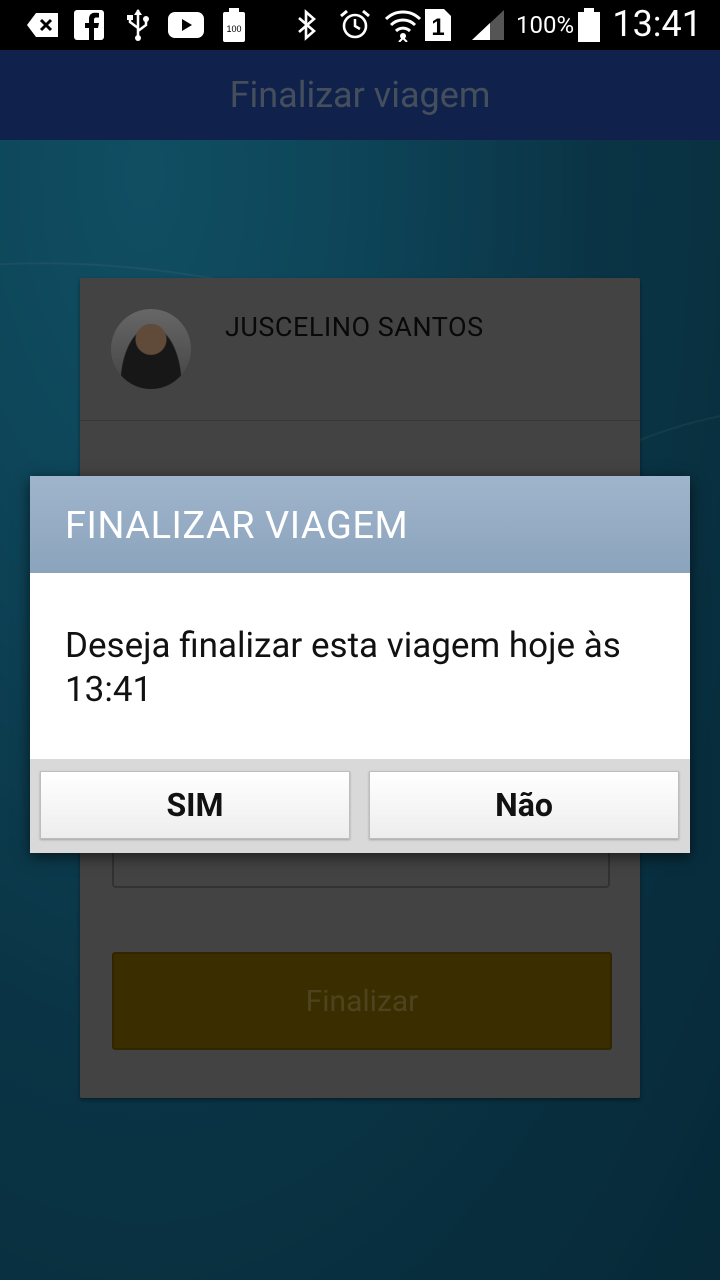 Image resolution: width=720 pixels, height=1280 pixels. I want to click on page-title: Finalizar viagem, so click(360, 95).